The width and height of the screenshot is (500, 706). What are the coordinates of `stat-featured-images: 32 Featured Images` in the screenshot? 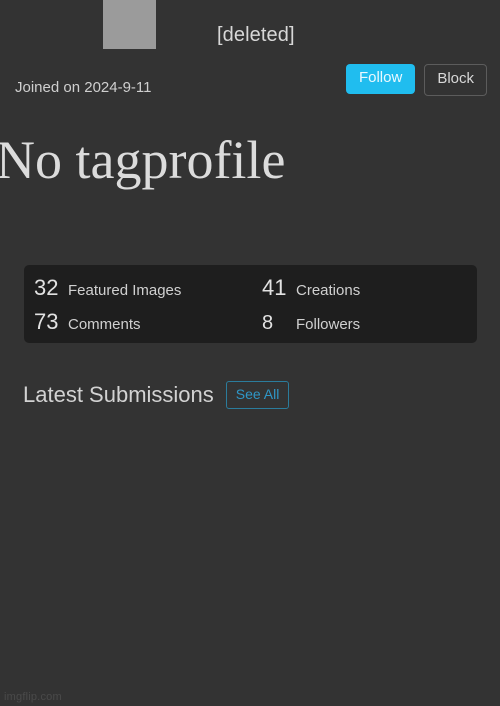 It's located at (148, 288).